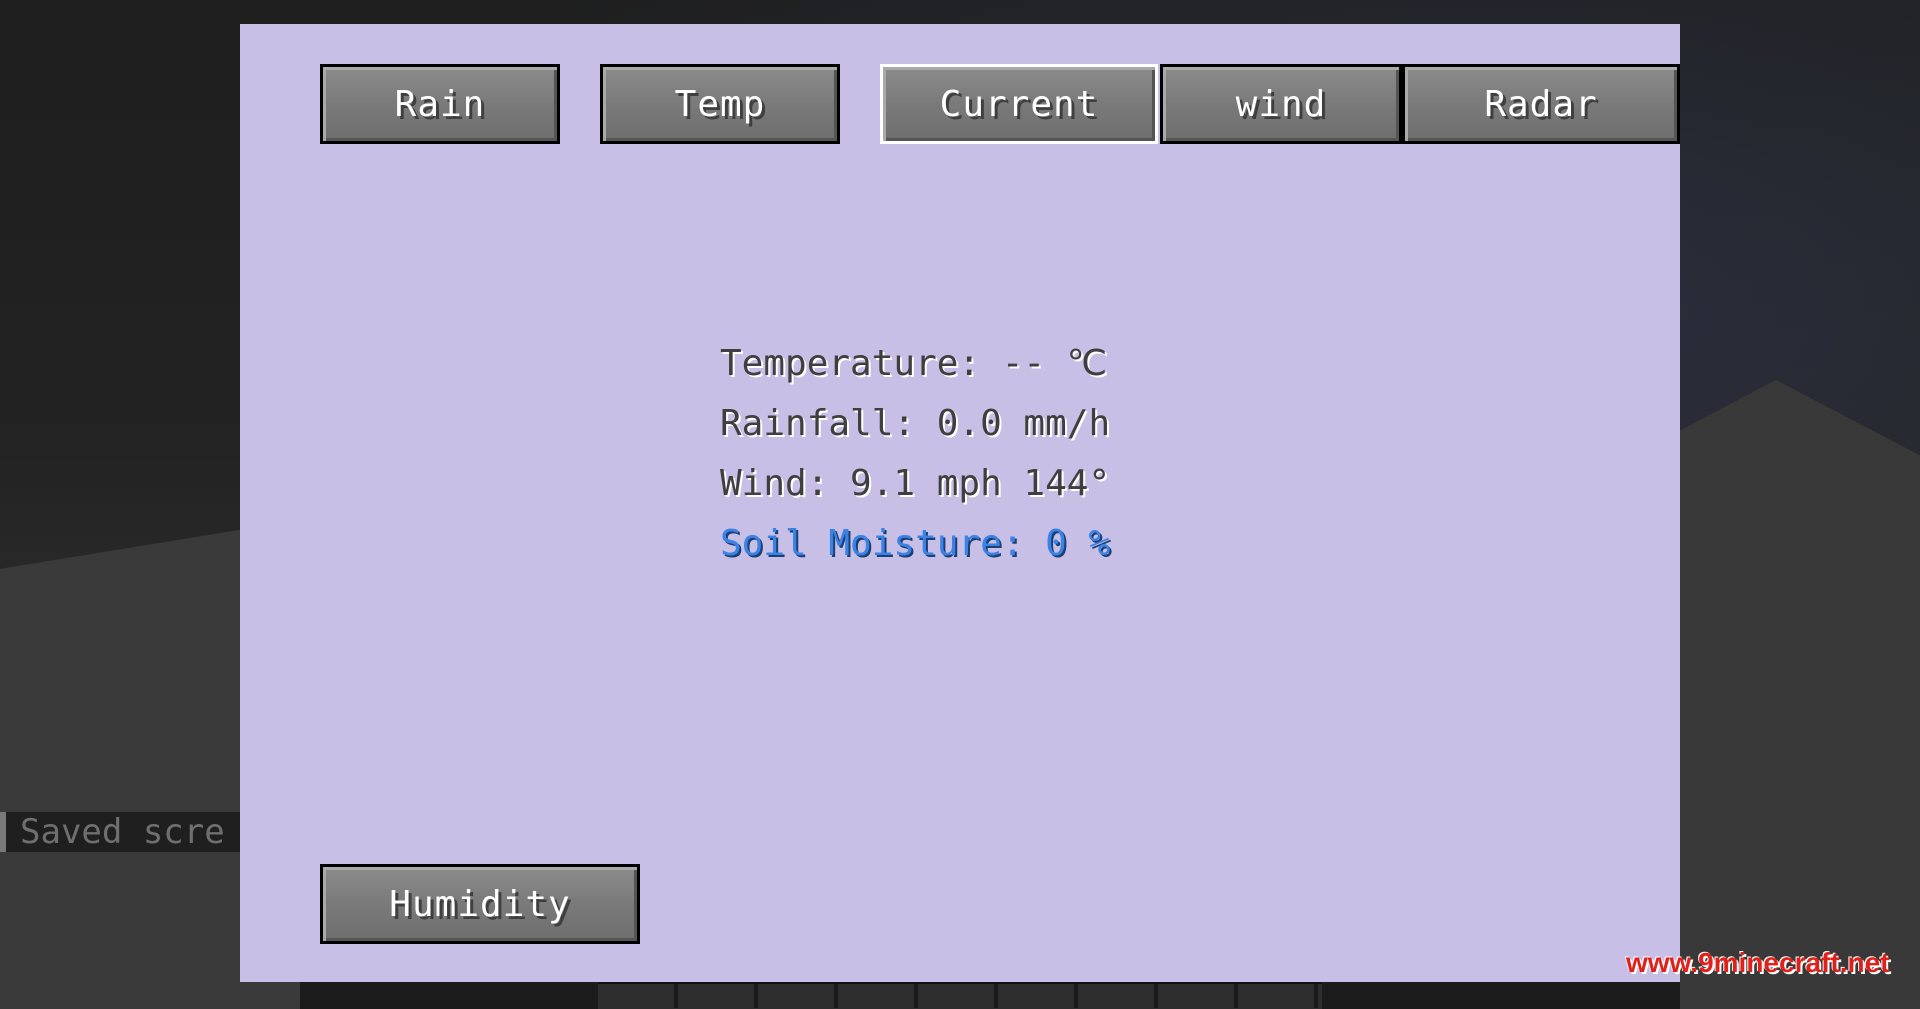 Image resolution: width=1920 pixels, height=1009 pixels. I want to click on hotbar, so click(960, 995).